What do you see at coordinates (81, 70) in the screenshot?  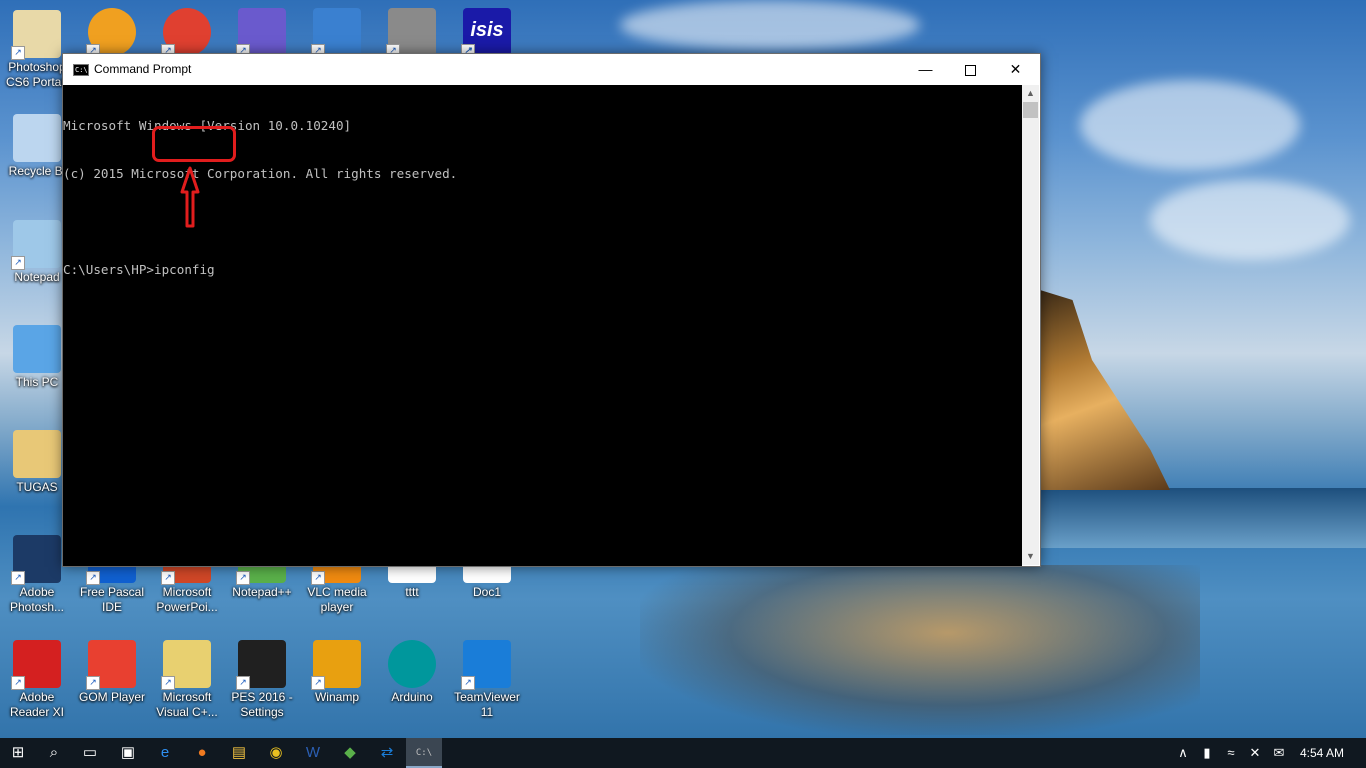 I see `cmd-icon: C:\` at bounding box center [81, 70].